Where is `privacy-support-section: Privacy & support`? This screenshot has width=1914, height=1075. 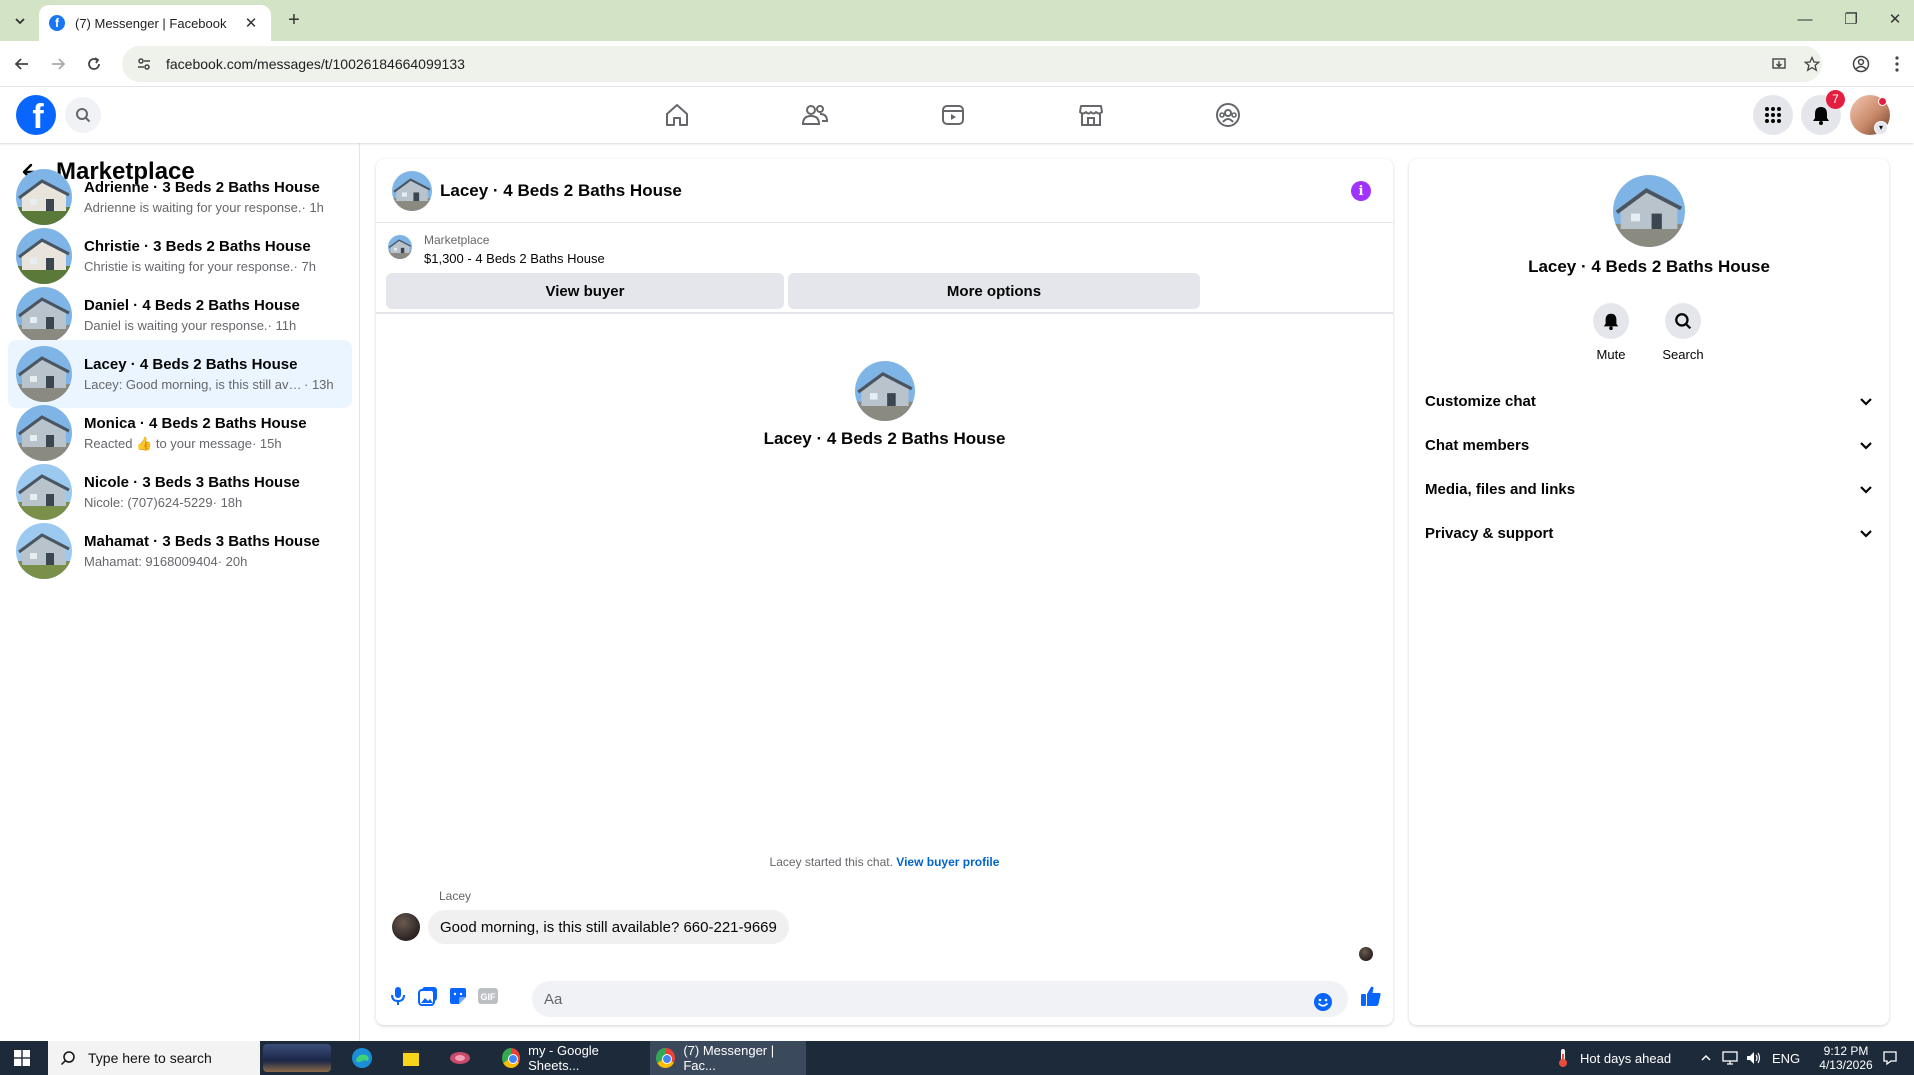
privacy-support-section: Privacy & support is located at coordinates (1649, 533).